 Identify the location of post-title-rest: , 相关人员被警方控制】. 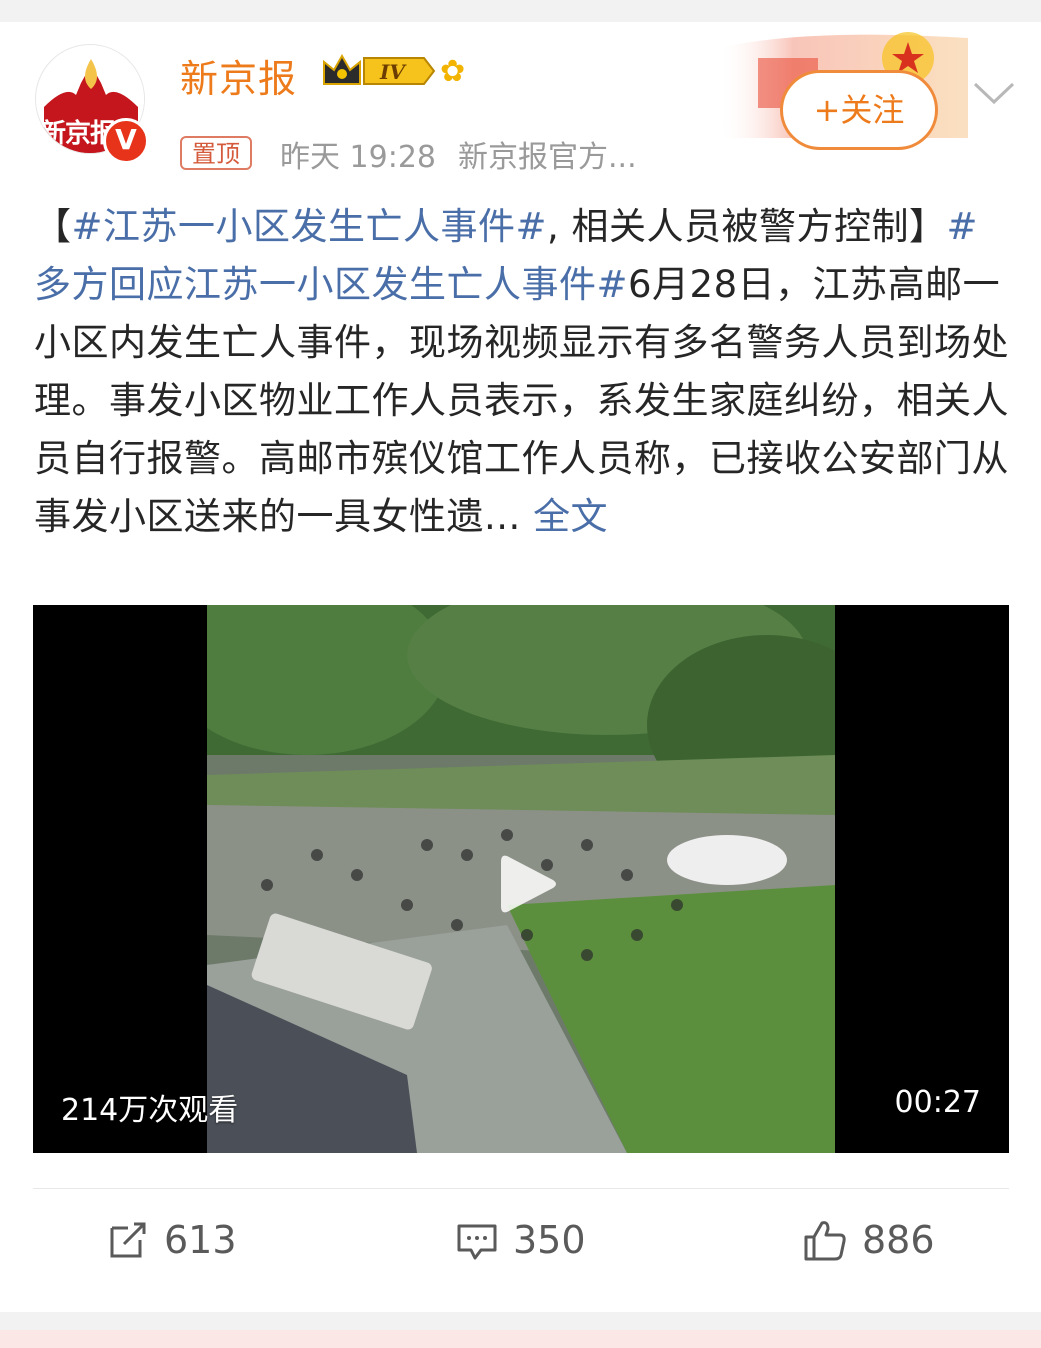
(747, 226).